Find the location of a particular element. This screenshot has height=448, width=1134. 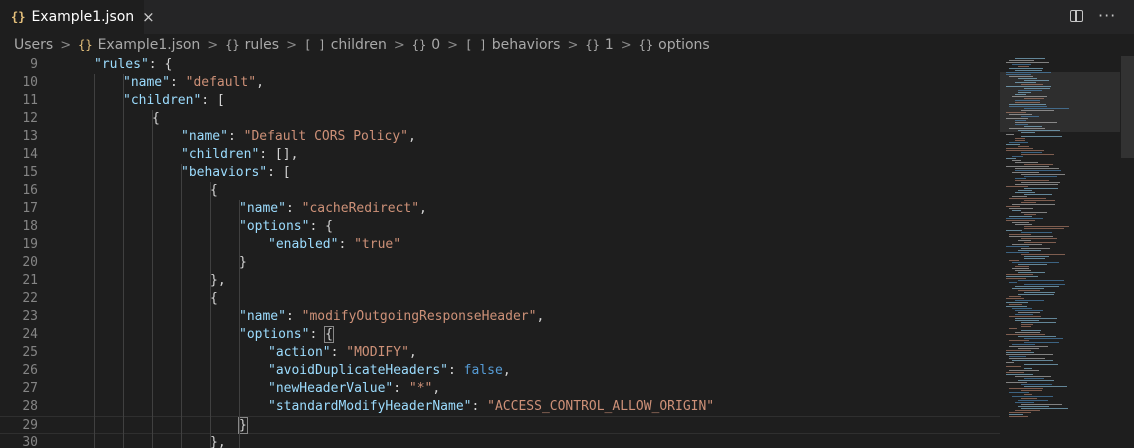

close-icon: × is located at coordinates (148, 17).